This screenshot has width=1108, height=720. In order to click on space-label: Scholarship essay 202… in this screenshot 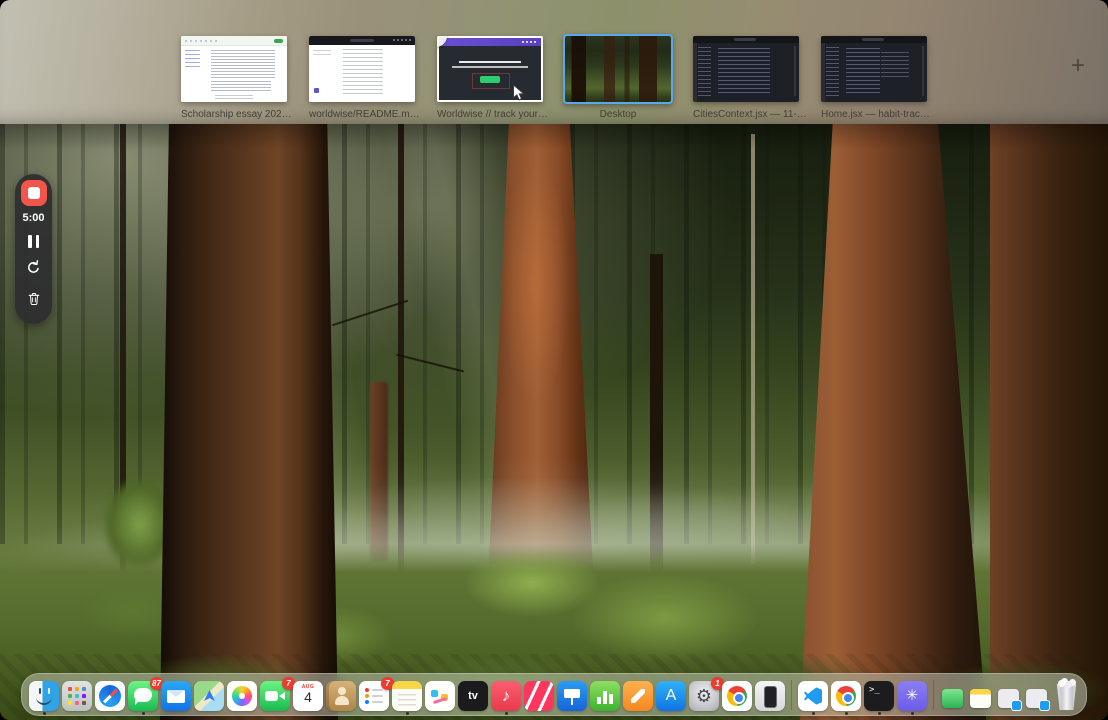, I will do `click(236, 114)`.